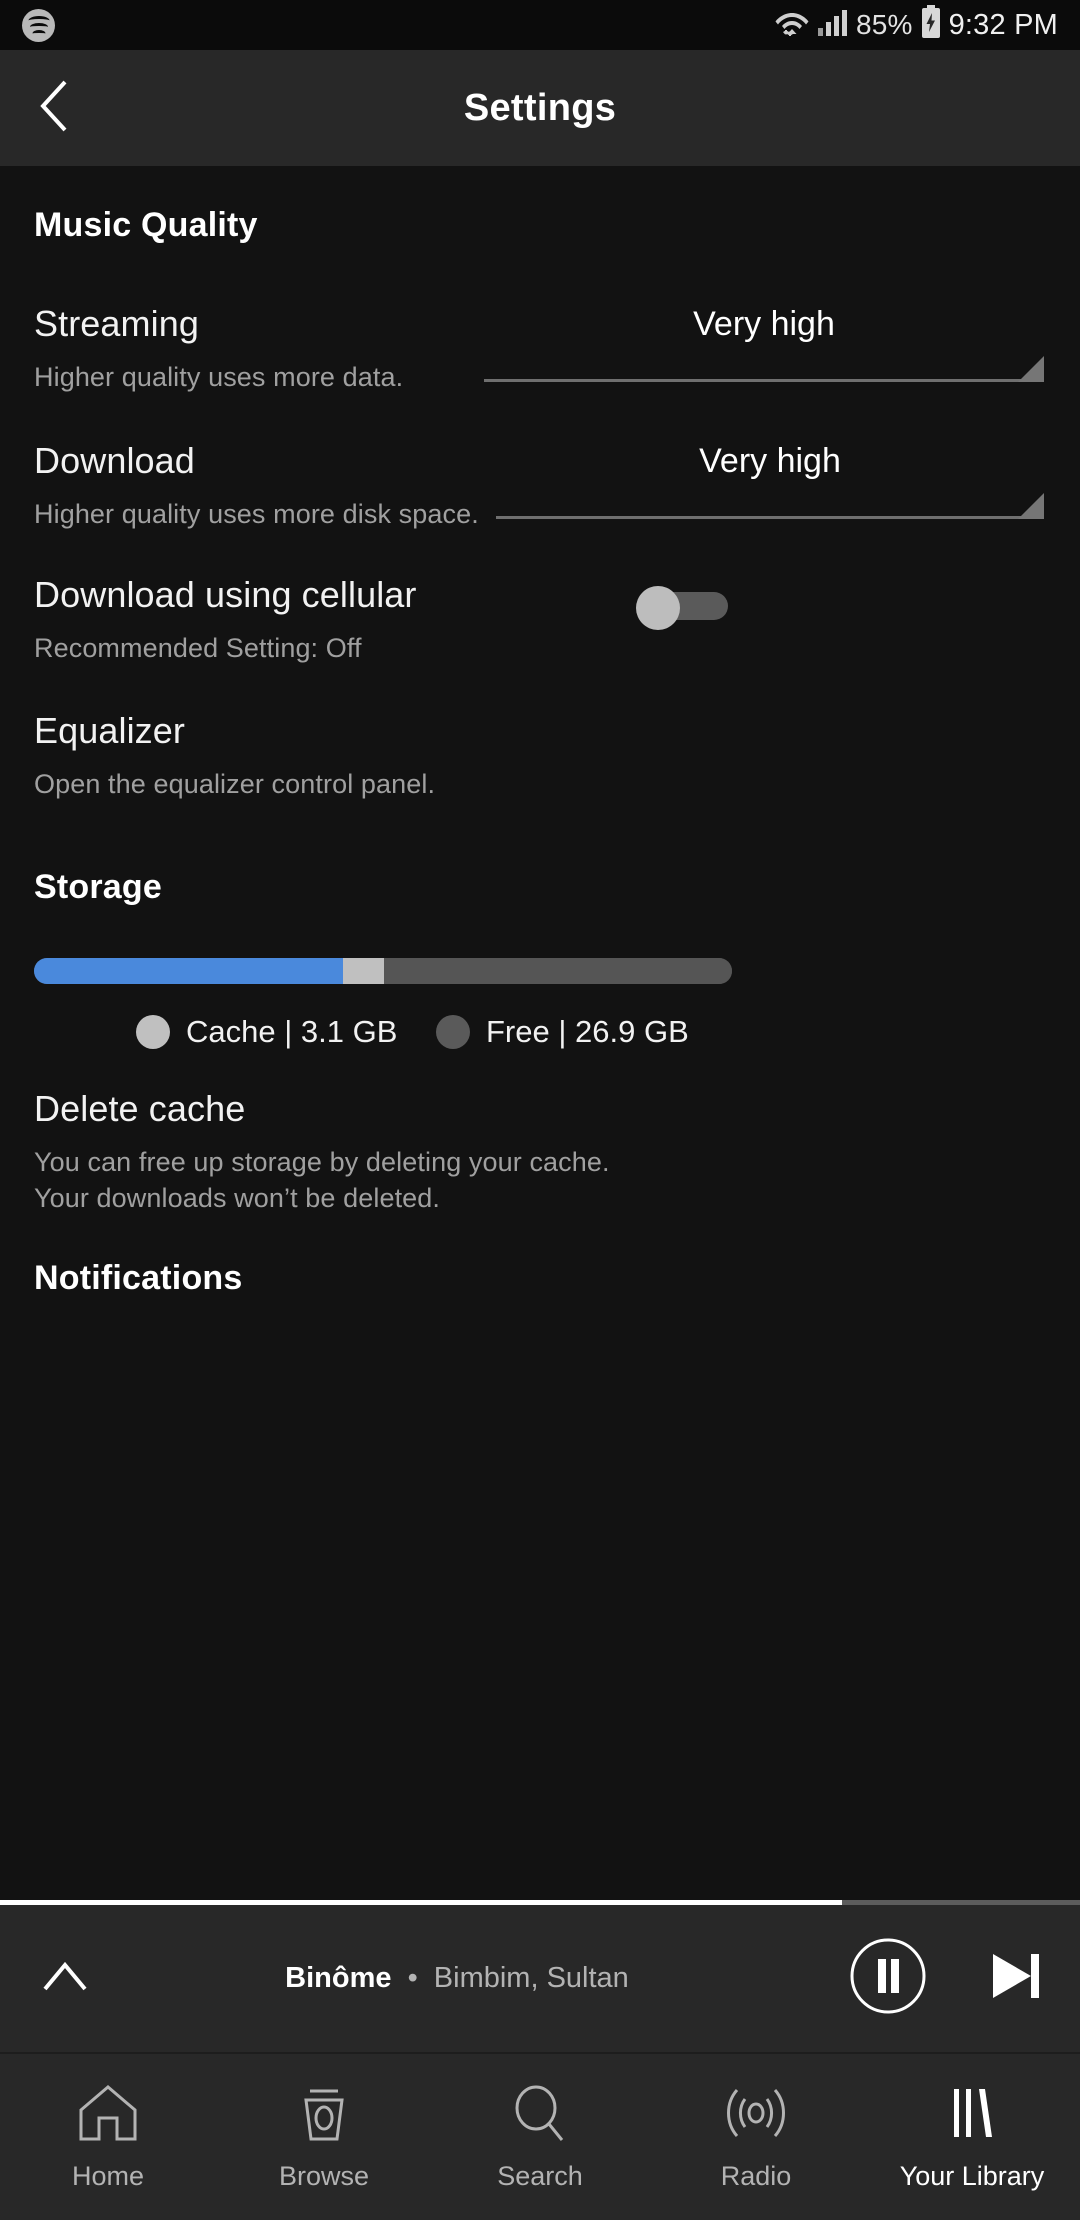 This screenshot has width=1080, height=2220. I want to click on nav-label-radio: Radio, so click(756, 2176).